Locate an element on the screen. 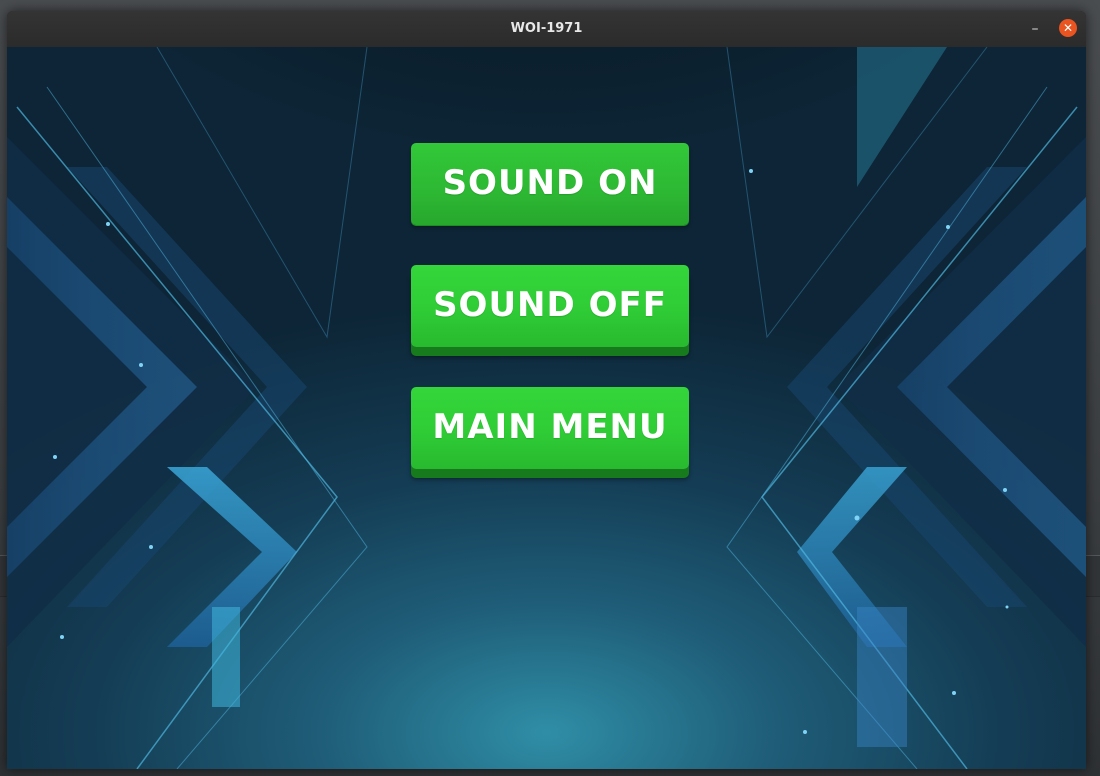 The image size is (1100, 776). close-icon: ✕ is located at coordinates (1068, 28).